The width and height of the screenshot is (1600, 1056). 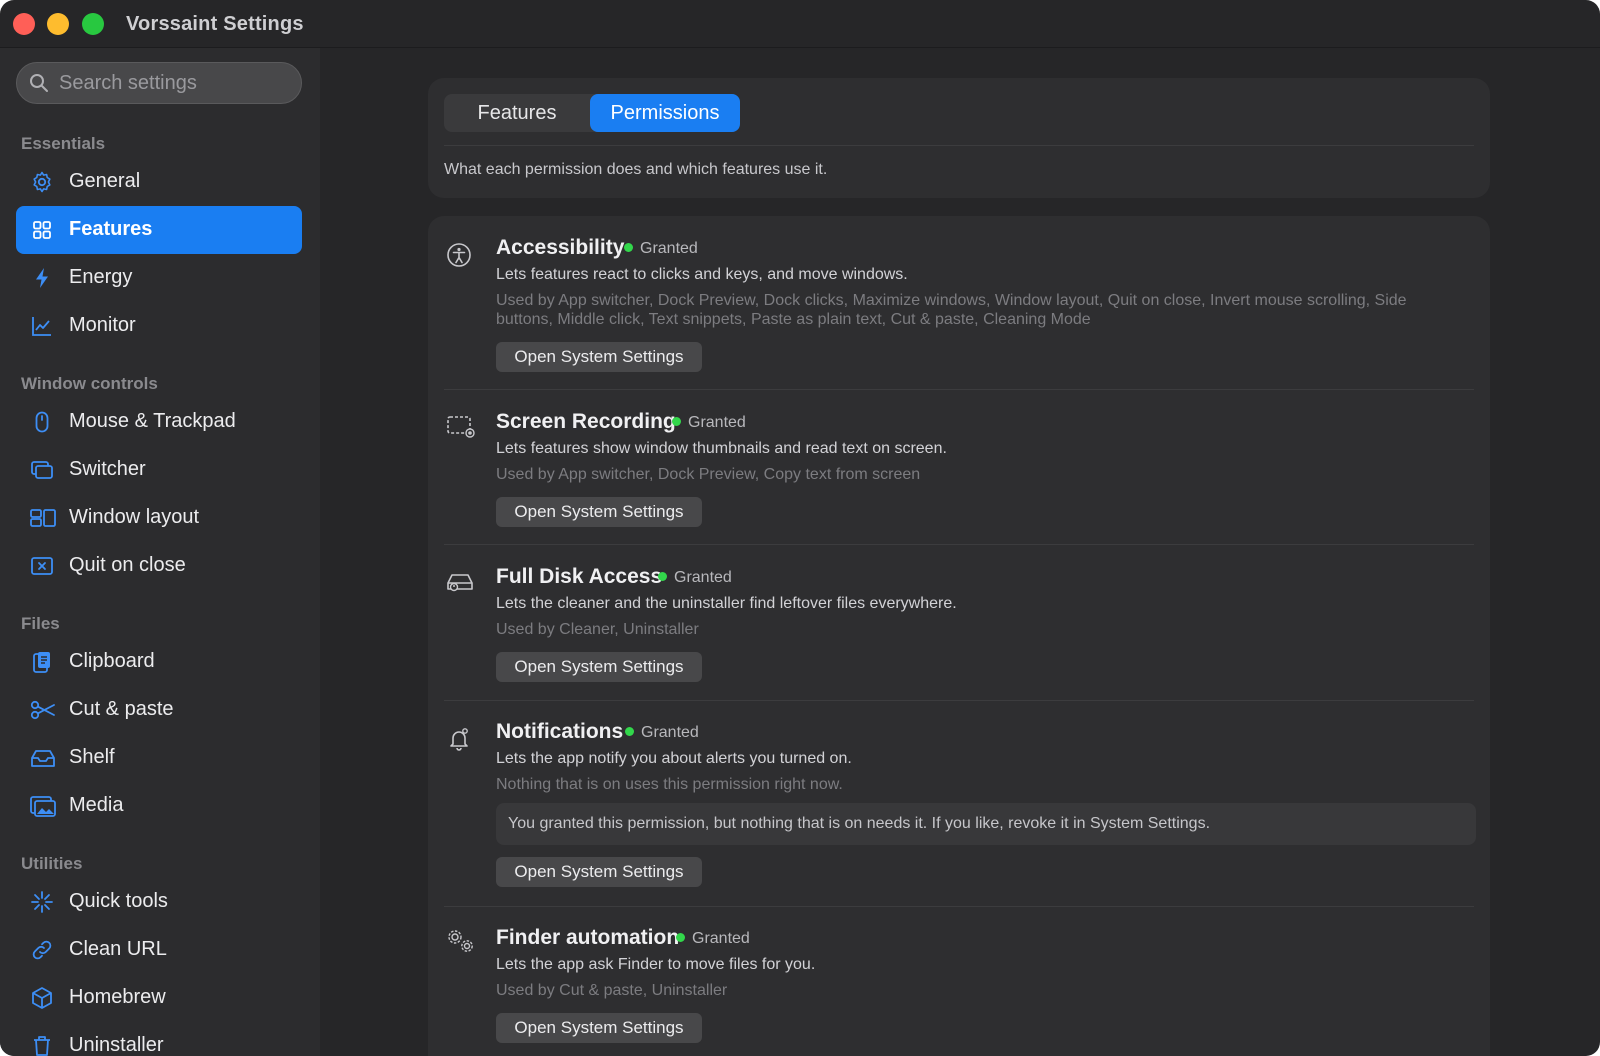 What do you see at coordinates (42, 758) in the screenshot?
I see `tray-icon` at bounding box center [42, 758].